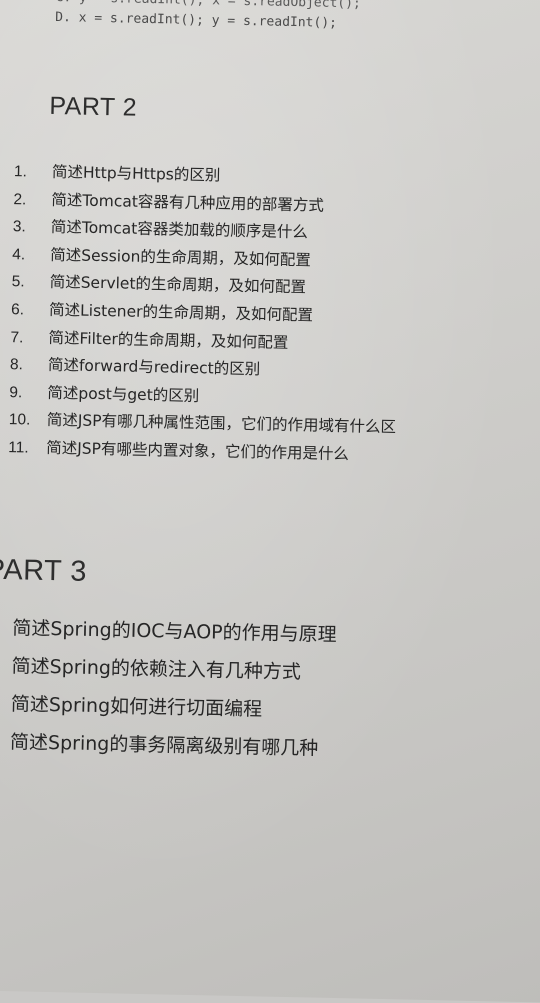  Describe the element at coordinates (181, 257) in the screenshot. I see `item-text: 简述Session的生命周期，及如何配置` at that location.